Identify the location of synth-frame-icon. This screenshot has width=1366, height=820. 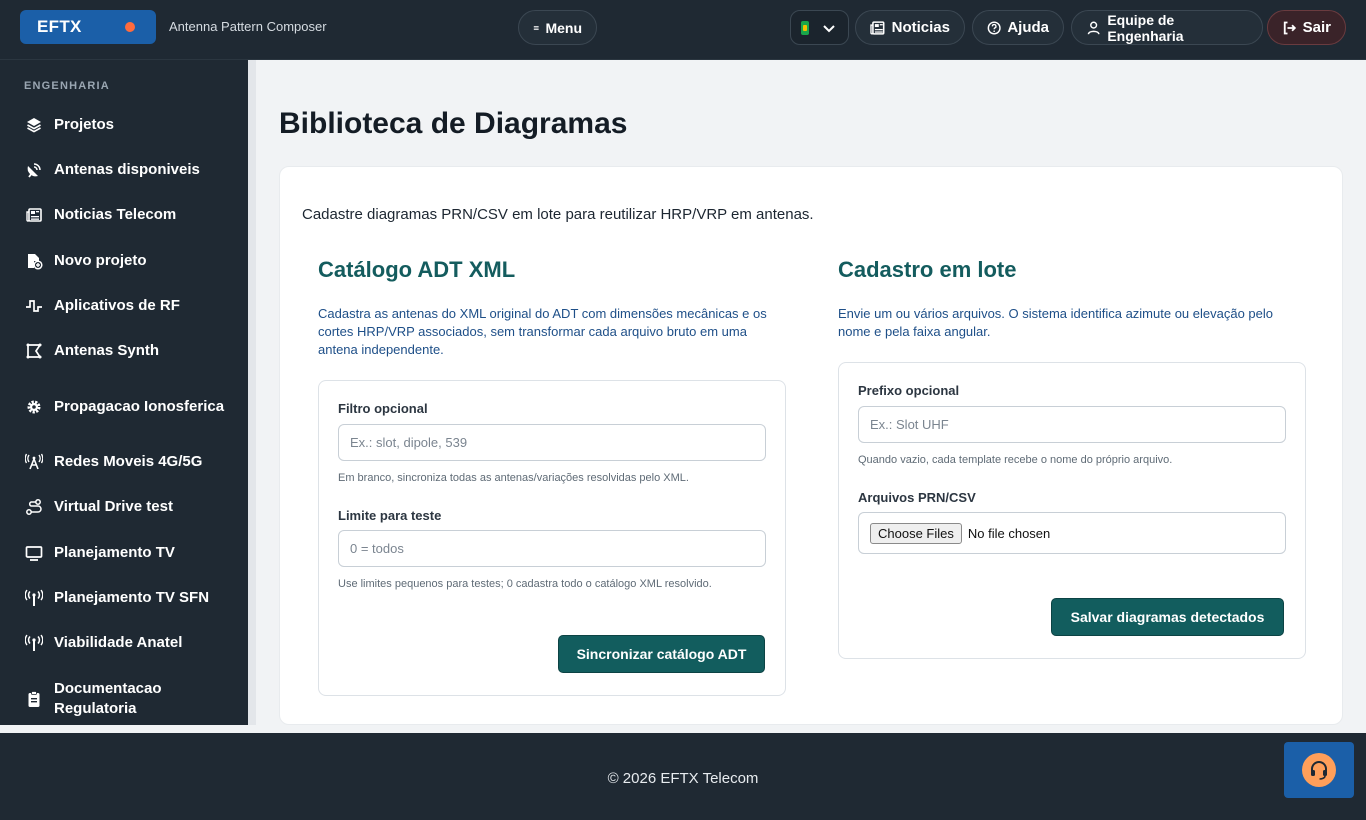
(34, 351).